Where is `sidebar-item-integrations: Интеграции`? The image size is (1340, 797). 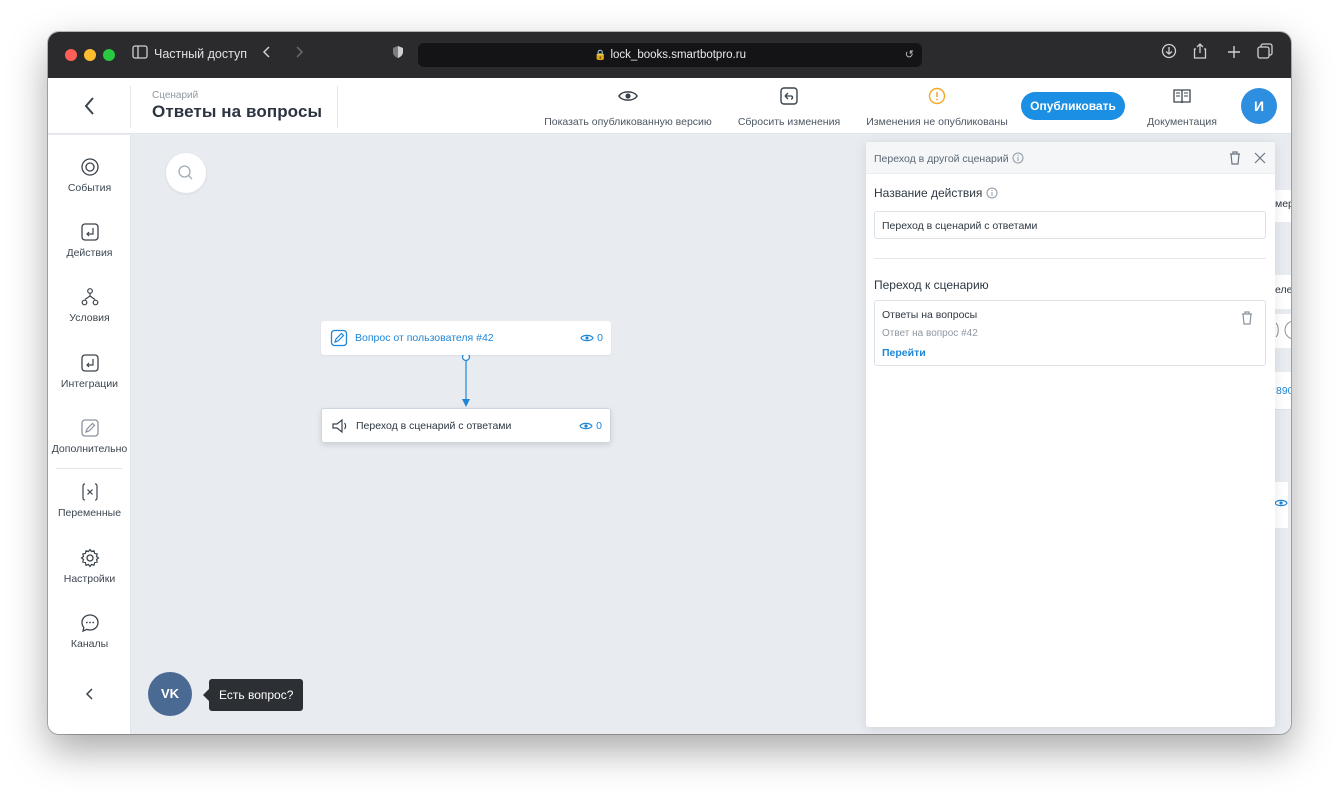 sidebar-item-integrations: Интеграции is located at coordinates (89, 371).